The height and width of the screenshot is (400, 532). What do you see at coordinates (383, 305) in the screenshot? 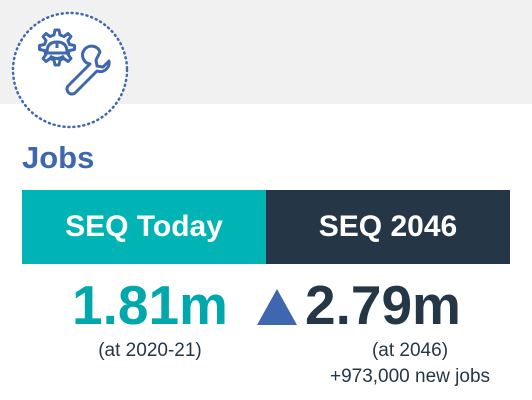
I see `jobs-2046-value: 2.79m` at bounding box center [383, 305].